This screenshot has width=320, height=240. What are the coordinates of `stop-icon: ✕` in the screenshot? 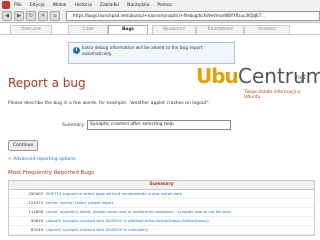 It's located at (43, 16).